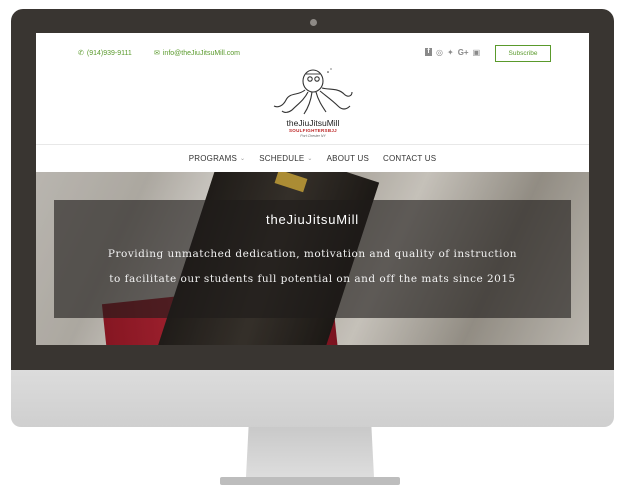 The height and width of the screenshot is (485, 618). Describe the element at coordinates (313, 136) in the screenshot. I see `logo-location: Port Chester NY` at that location.